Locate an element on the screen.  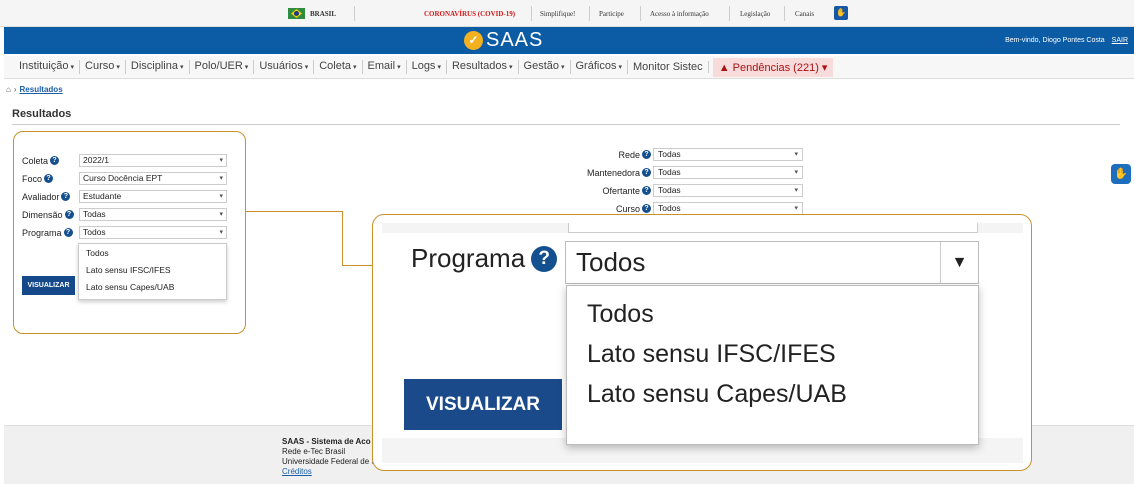
legislacao-link: Legislação is located at coordinates (755, 14).